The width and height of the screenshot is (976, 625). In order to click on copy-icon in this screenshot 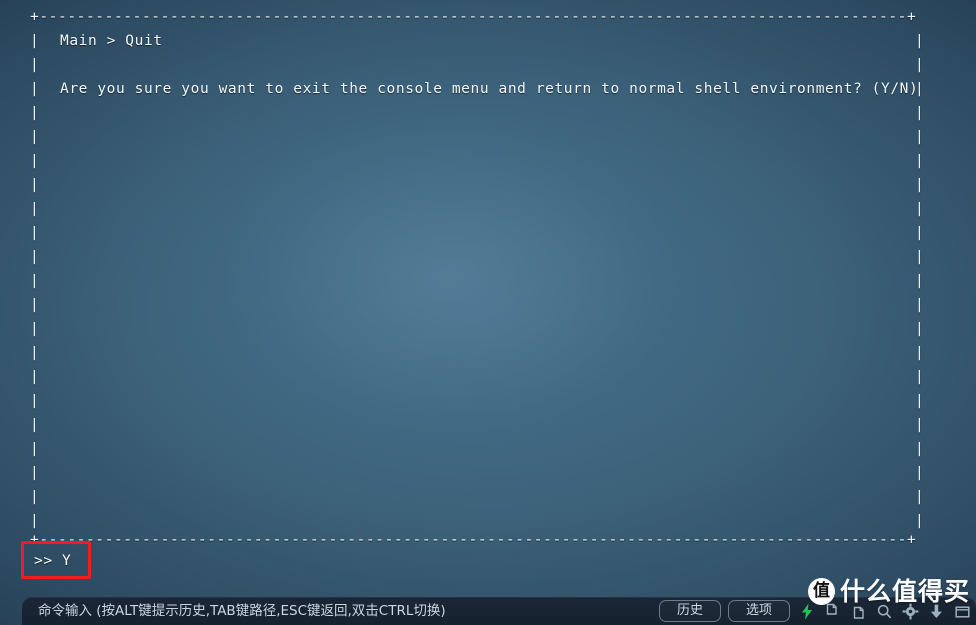, I will do `click(832, 611)`.